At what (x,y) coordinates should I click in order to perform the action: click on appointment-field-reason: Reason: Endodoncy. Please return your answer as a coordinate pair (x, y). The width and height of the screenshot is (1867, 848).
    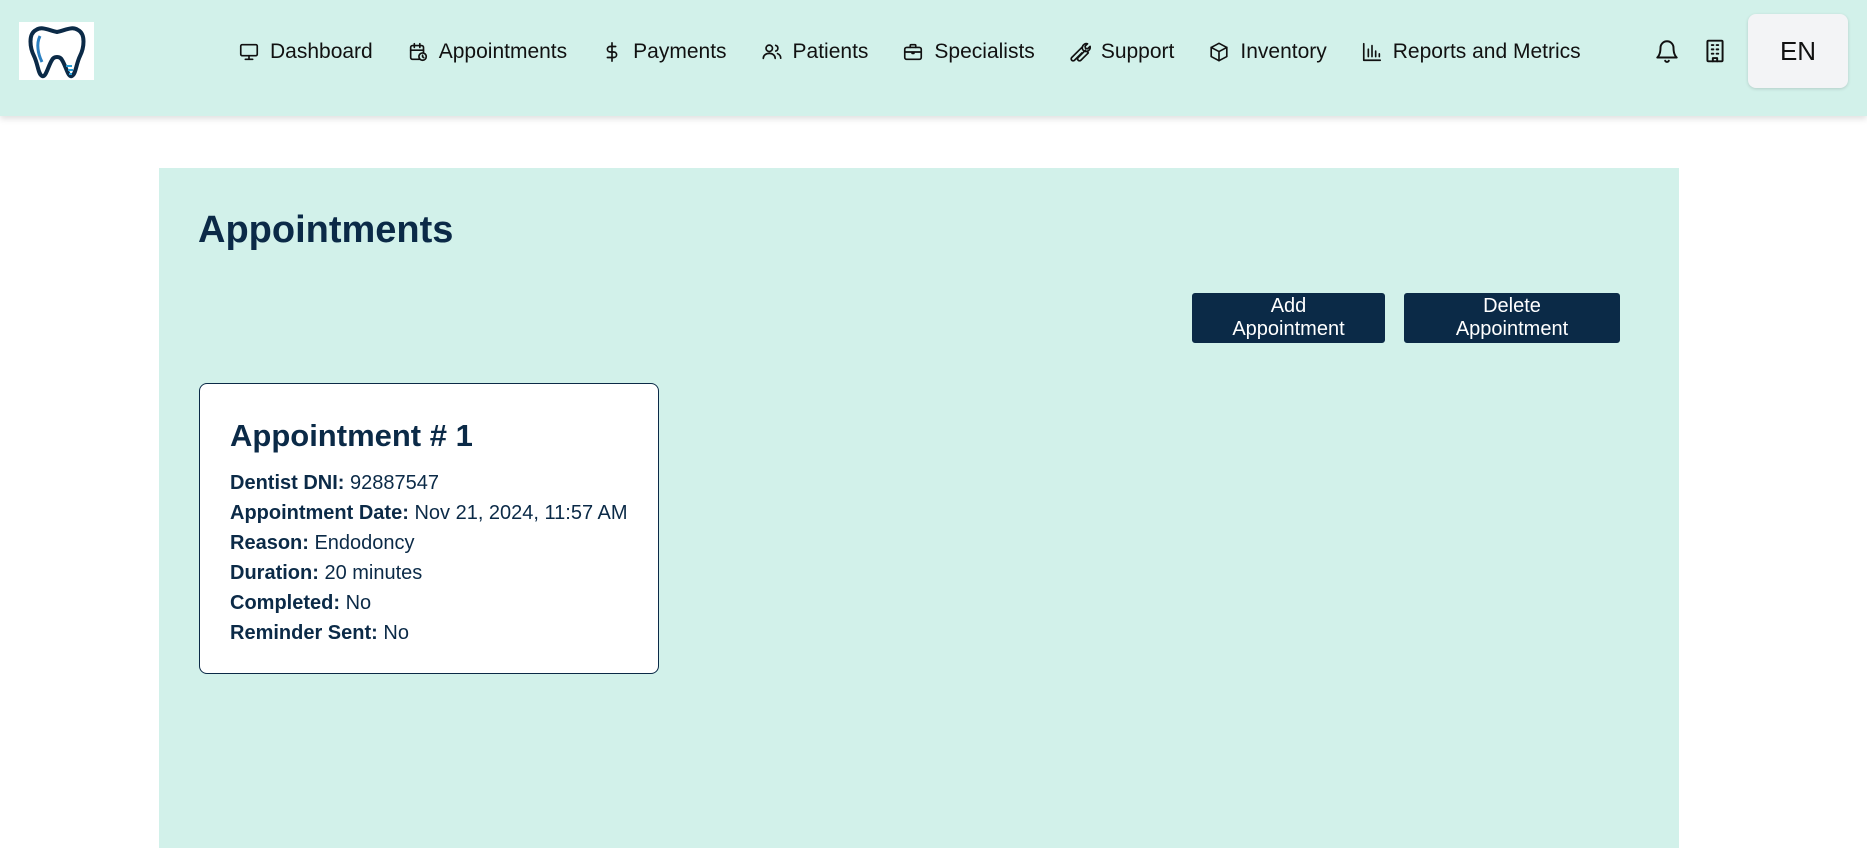
    Looking at the image, I should click on (429, 543).